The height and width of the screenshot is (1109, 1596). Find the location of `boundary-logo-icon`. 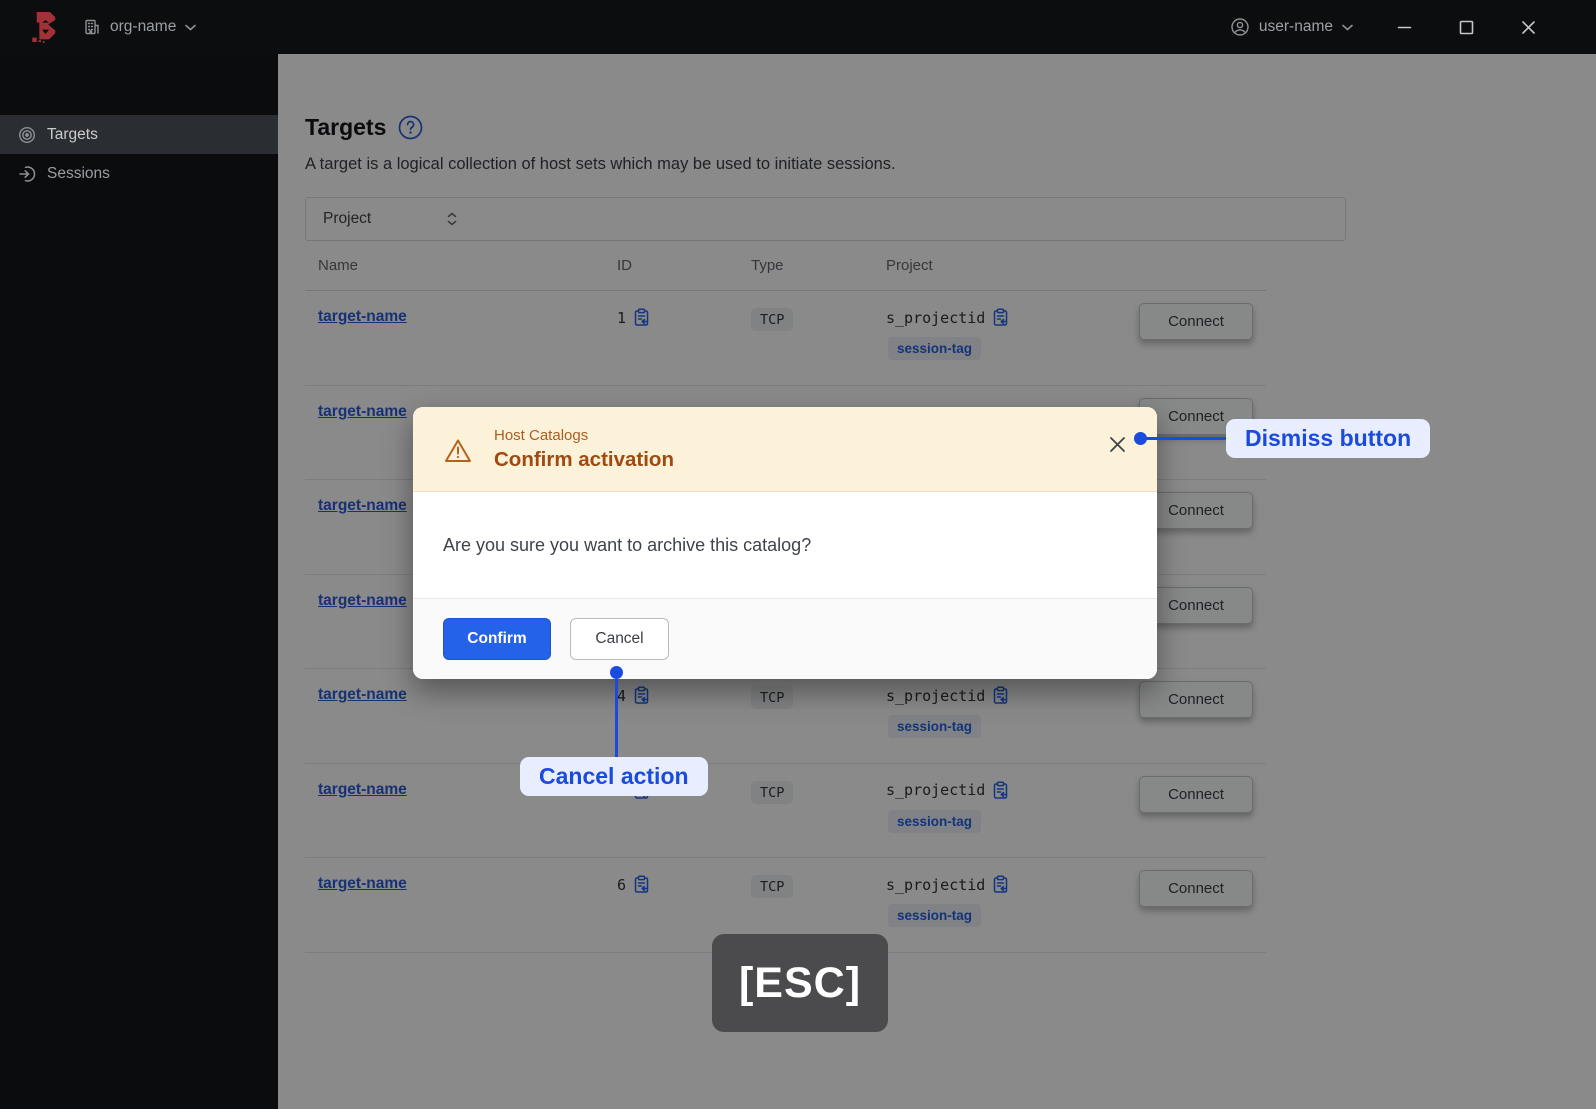

boundary-logo-icon is located at coordinates (42, 27).